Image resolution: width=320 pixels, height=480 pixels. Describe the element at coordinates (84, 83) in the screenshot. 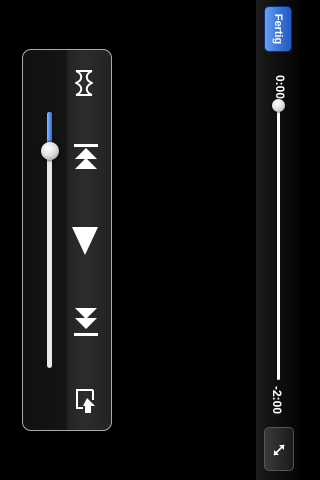

I see `chapters-icon` at that location.